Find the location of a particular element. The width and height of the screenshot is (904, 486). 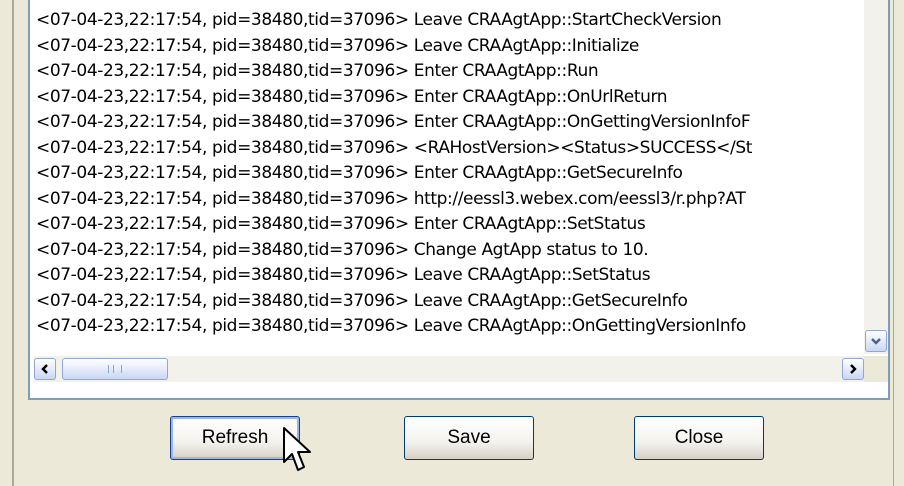

scroll-down-button is located at coordinates (876, 341).